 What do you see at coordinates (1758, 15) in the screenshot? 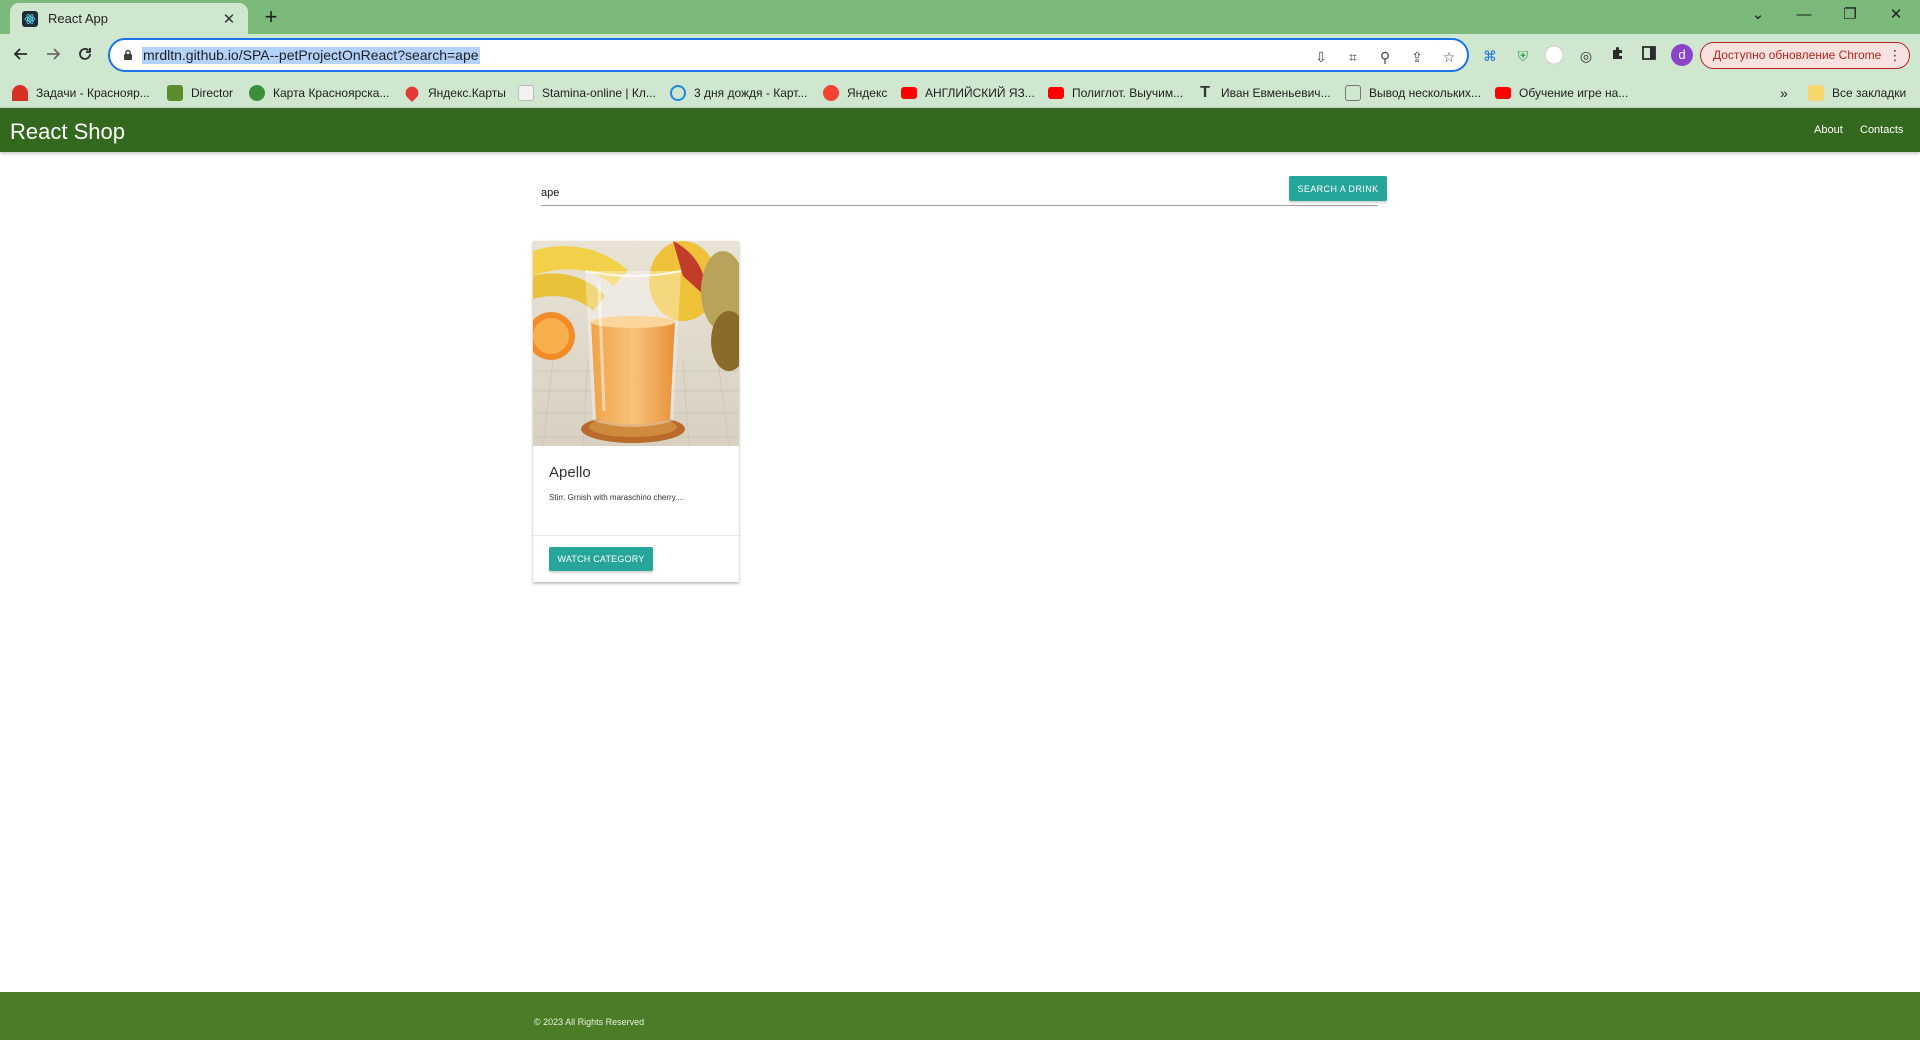
I see `tab-search-icon: ⌄` at bounding box center [1758, 15].